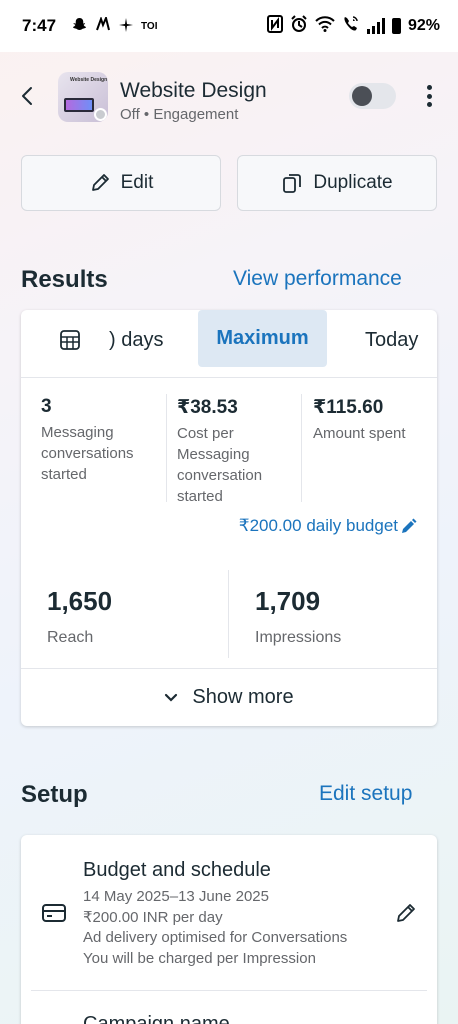 The image size is (458, 1024). What do you see at coordinates (153, 917) in the screenshot?
I see `budget-amount: ₹200.00 INR per day` at bounding box center [153, 917].